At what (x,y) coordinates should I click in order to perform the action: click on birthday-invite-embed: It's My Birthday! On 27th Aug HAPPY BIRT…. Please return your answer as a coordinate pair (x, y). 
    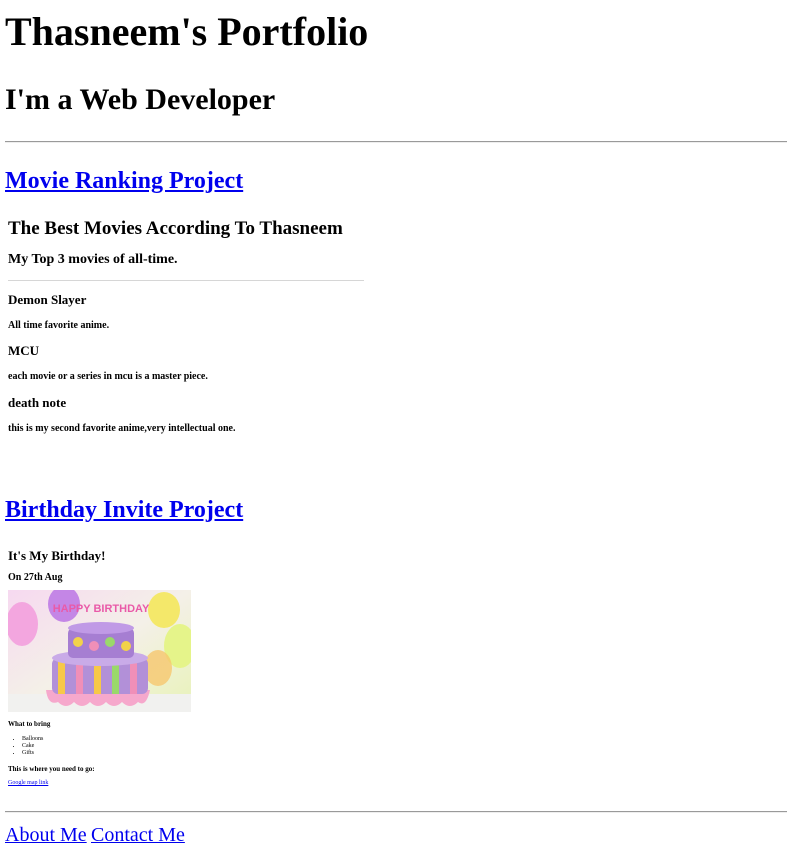
    Looking at the image, I should click on (103, 670).